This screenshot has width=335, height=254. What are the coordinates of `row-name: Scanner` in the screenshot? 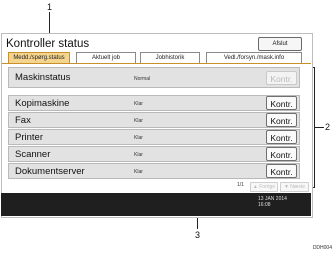 It's located at (33, 154).